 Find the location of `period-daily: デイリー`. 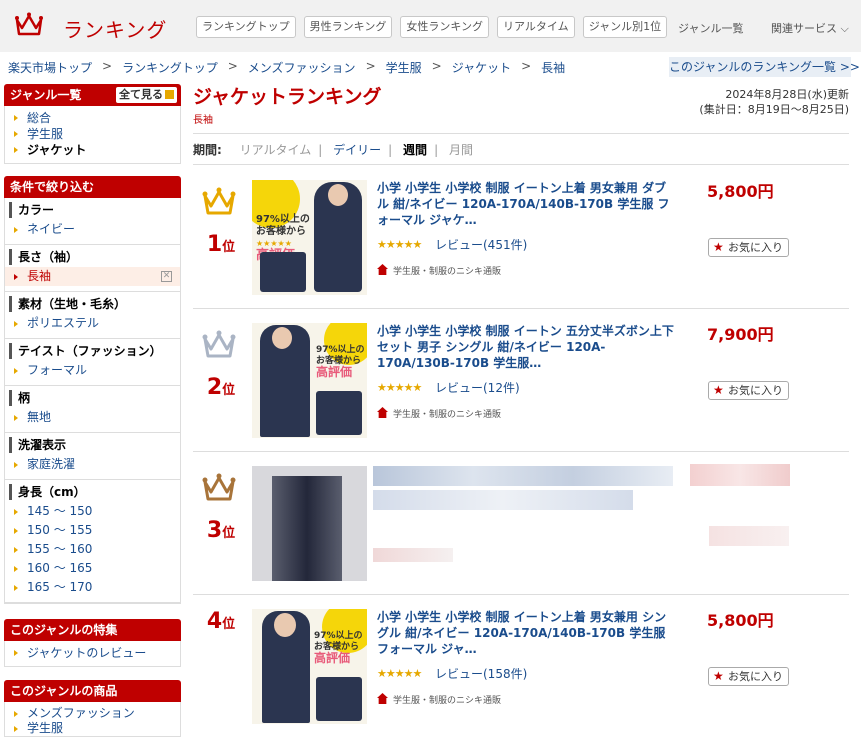

period-daily: デイリー is located at coordinates (357, 150).